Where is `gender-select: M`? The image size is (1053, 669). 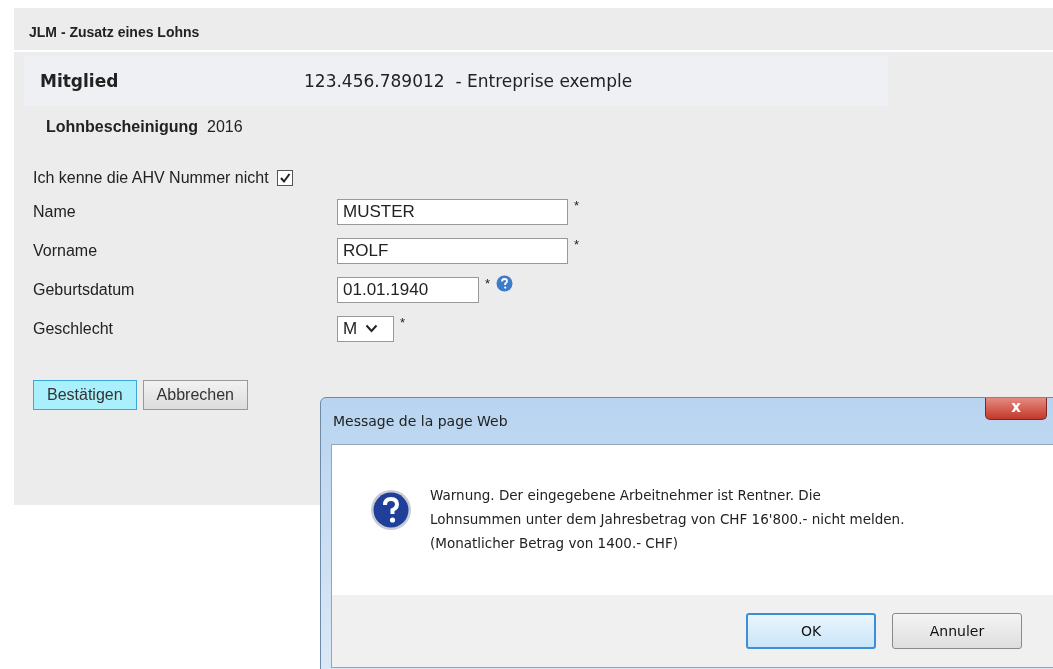 gender-select: M is located at coordinates (365, 328).